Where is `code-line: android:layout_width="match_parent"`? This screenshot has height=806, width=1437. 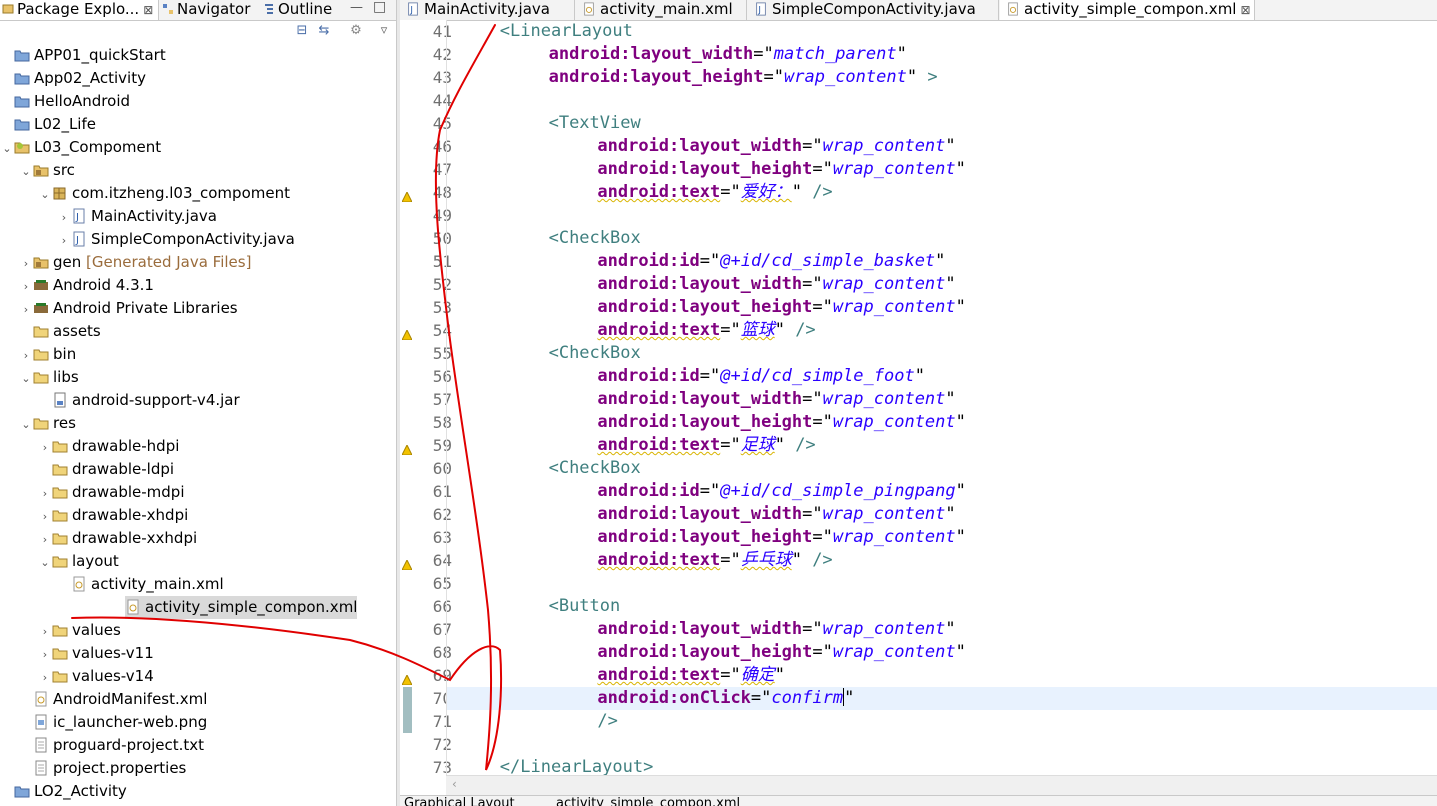 code-line: android:layout_width="match_parent" is located at coordinates (677, 54).